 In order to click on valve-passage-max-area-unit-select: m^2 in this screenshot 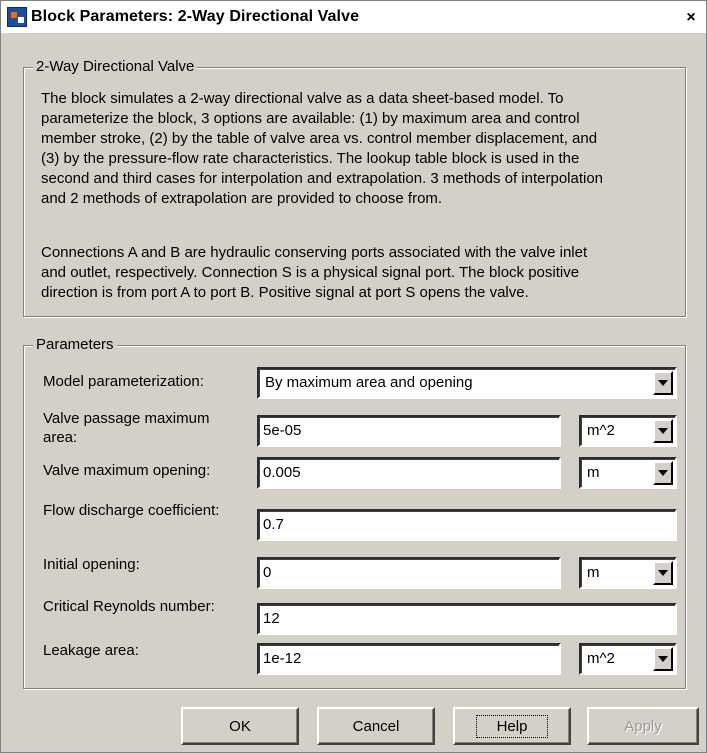, I will do `click(628, 431)`.